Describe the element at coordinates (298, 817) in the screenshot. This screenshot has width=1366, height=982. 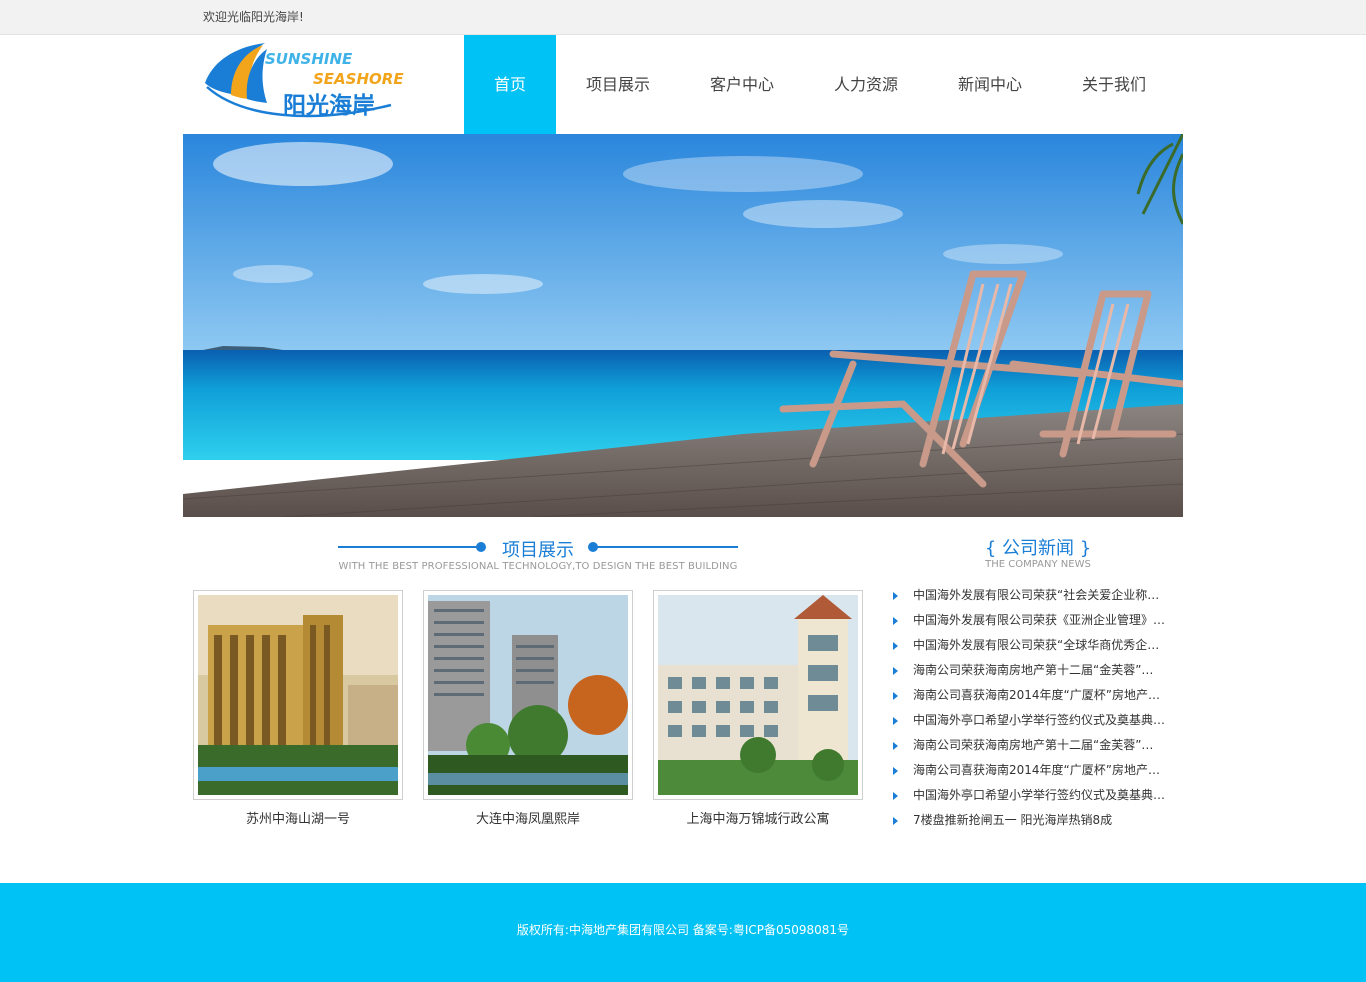
I see `project-caption: 苏州中海山湖一号` at that location.